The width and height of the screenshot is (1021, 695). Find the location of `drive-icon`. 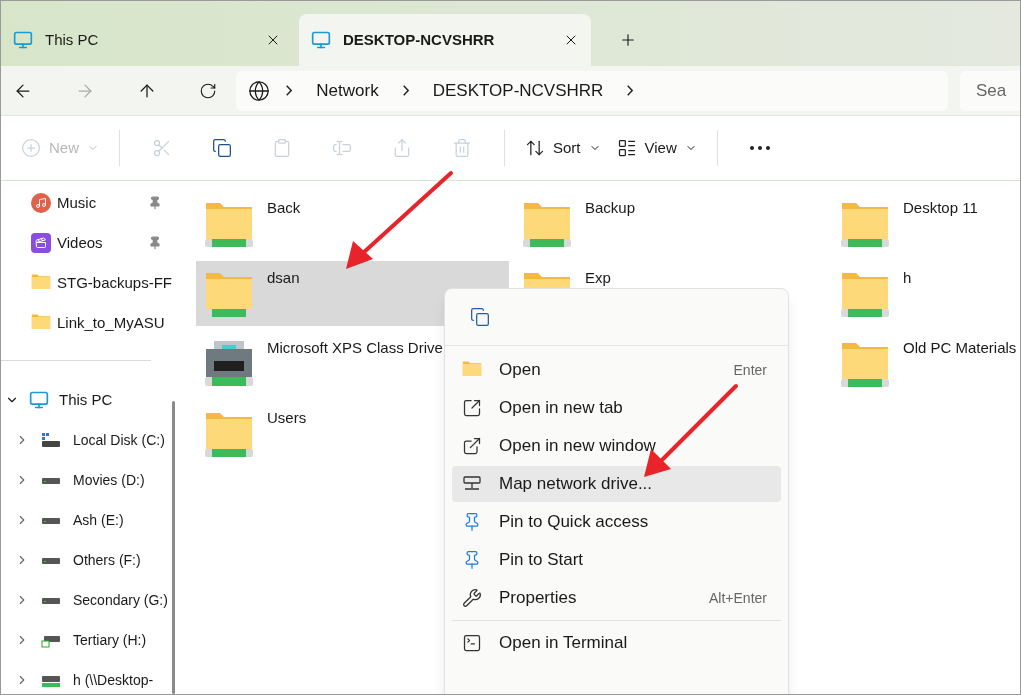

drive-icon is located at coordinates (51, 440).